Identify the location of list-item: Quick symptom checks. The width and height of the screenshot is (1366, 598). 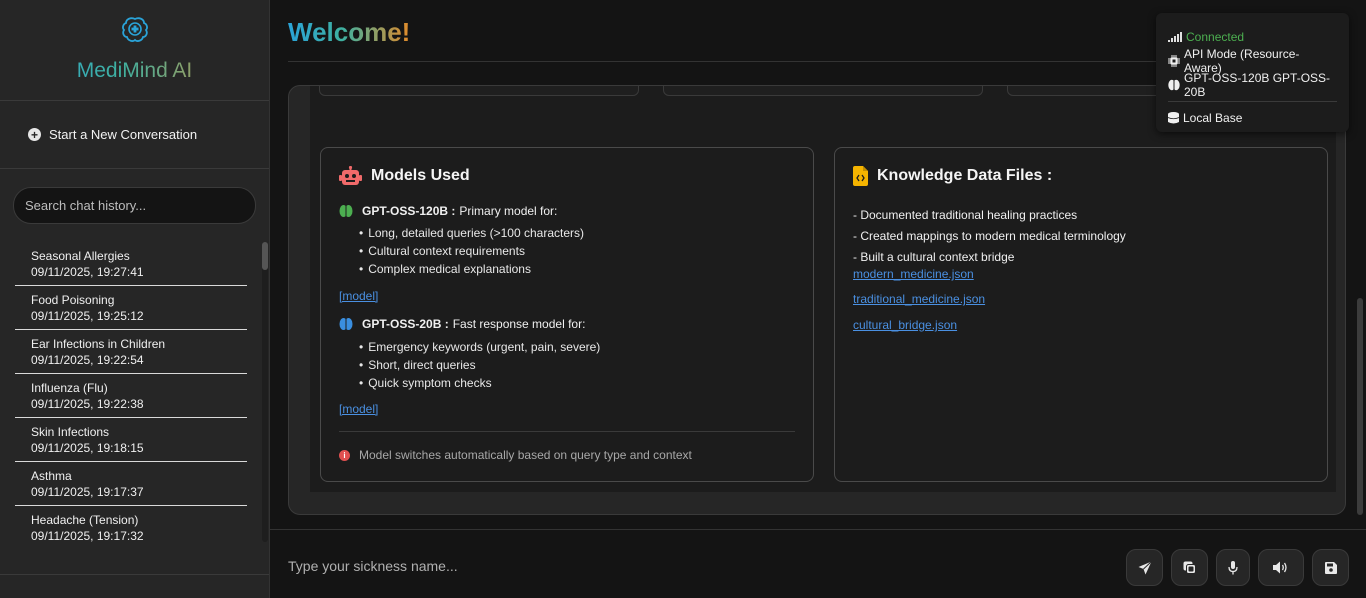
(479, 383).